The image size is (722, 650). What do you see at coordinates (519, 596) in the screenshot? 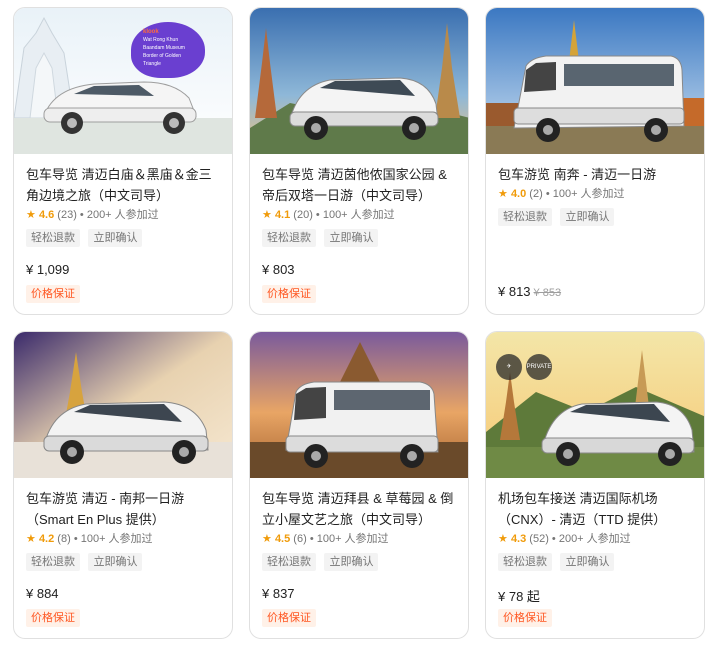
I see `price: ¥ 78 起` at bounding box center [519, 596].